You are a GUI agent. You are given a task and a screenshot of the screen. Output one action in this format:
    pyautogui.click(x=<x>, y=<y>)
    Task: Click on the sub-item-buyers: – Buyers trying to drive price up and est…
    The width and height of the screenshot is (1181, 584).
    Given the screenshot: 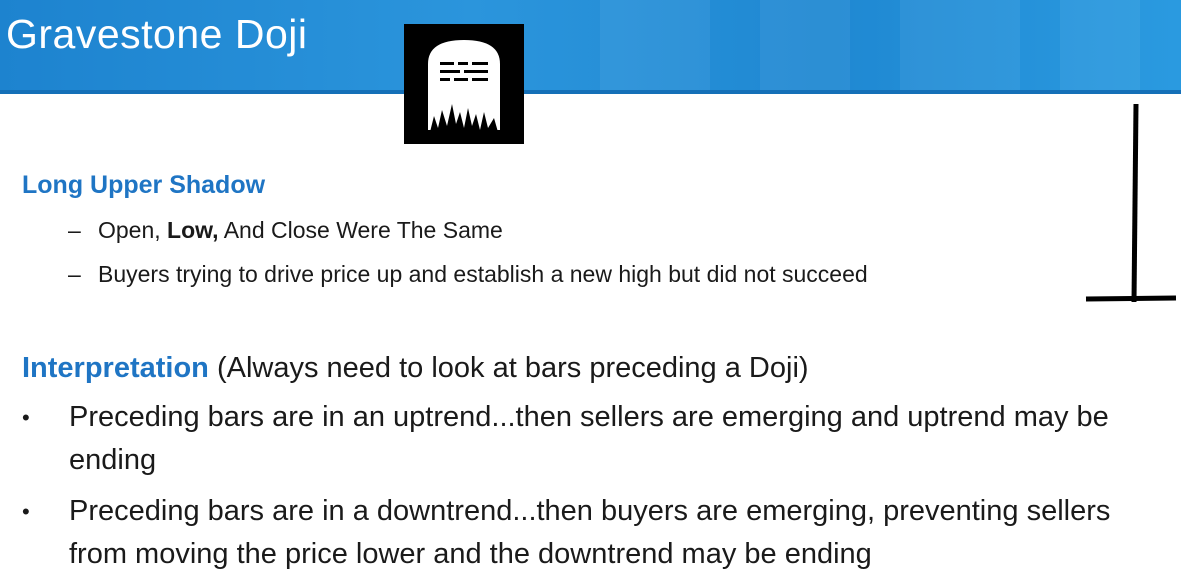 What is the action you would take?
    pyautogui.click(x=468, y=274)
    